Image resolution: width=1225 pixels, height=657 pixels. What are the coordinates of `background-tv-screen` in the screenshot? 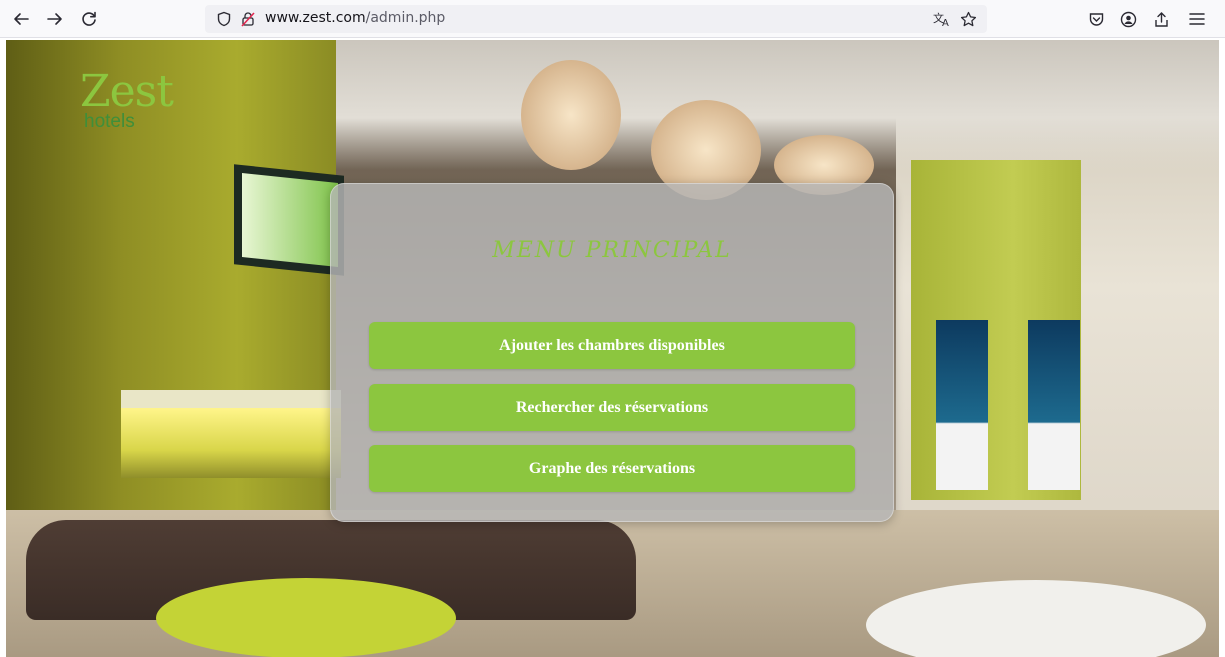 It's located at (290, 220).